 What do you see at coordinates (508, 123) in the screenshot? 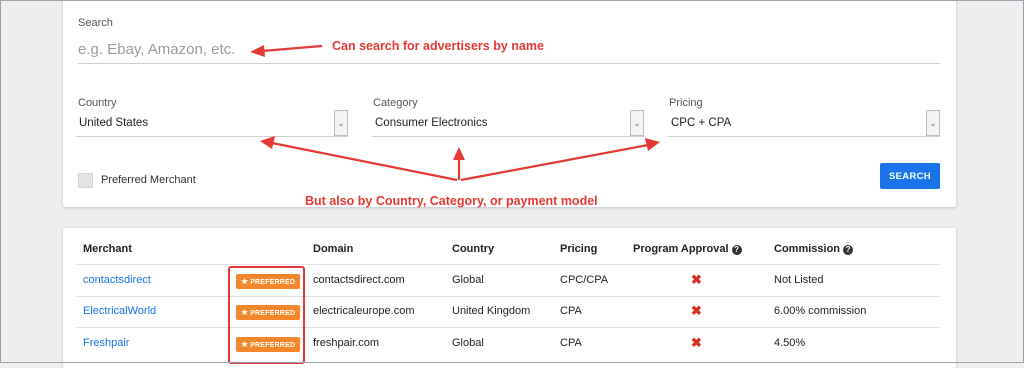
I see `category-select: Consumer Electronics ⌄` at bounding box center [508, 123].